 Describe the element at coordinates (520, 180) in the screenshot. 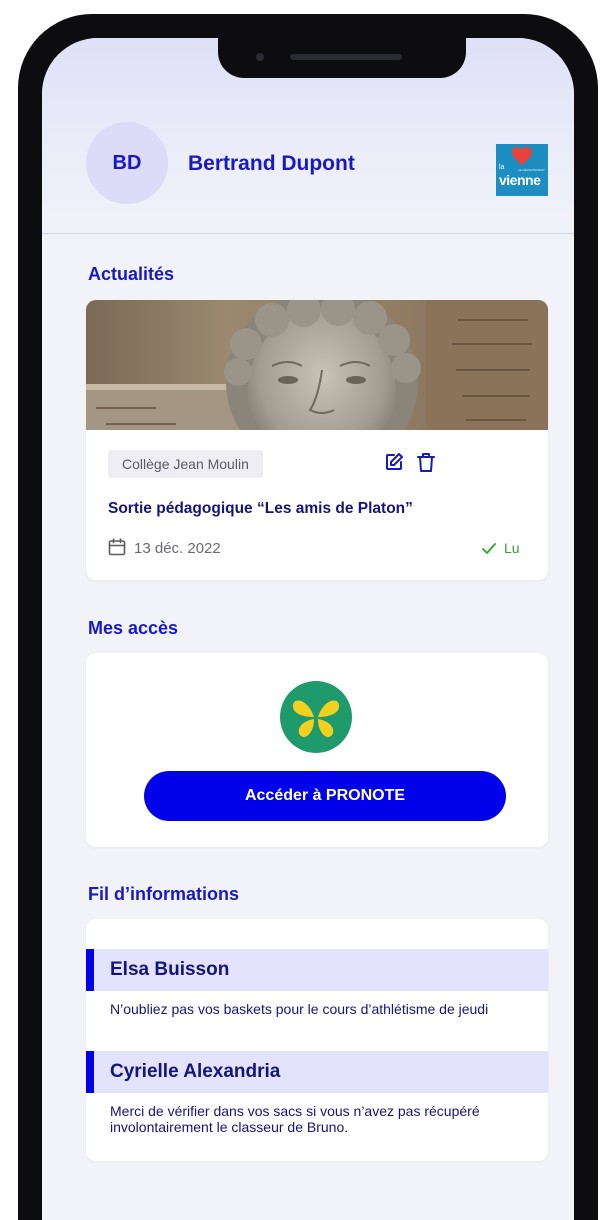

I see `brand-vienne: vienne` at that location.